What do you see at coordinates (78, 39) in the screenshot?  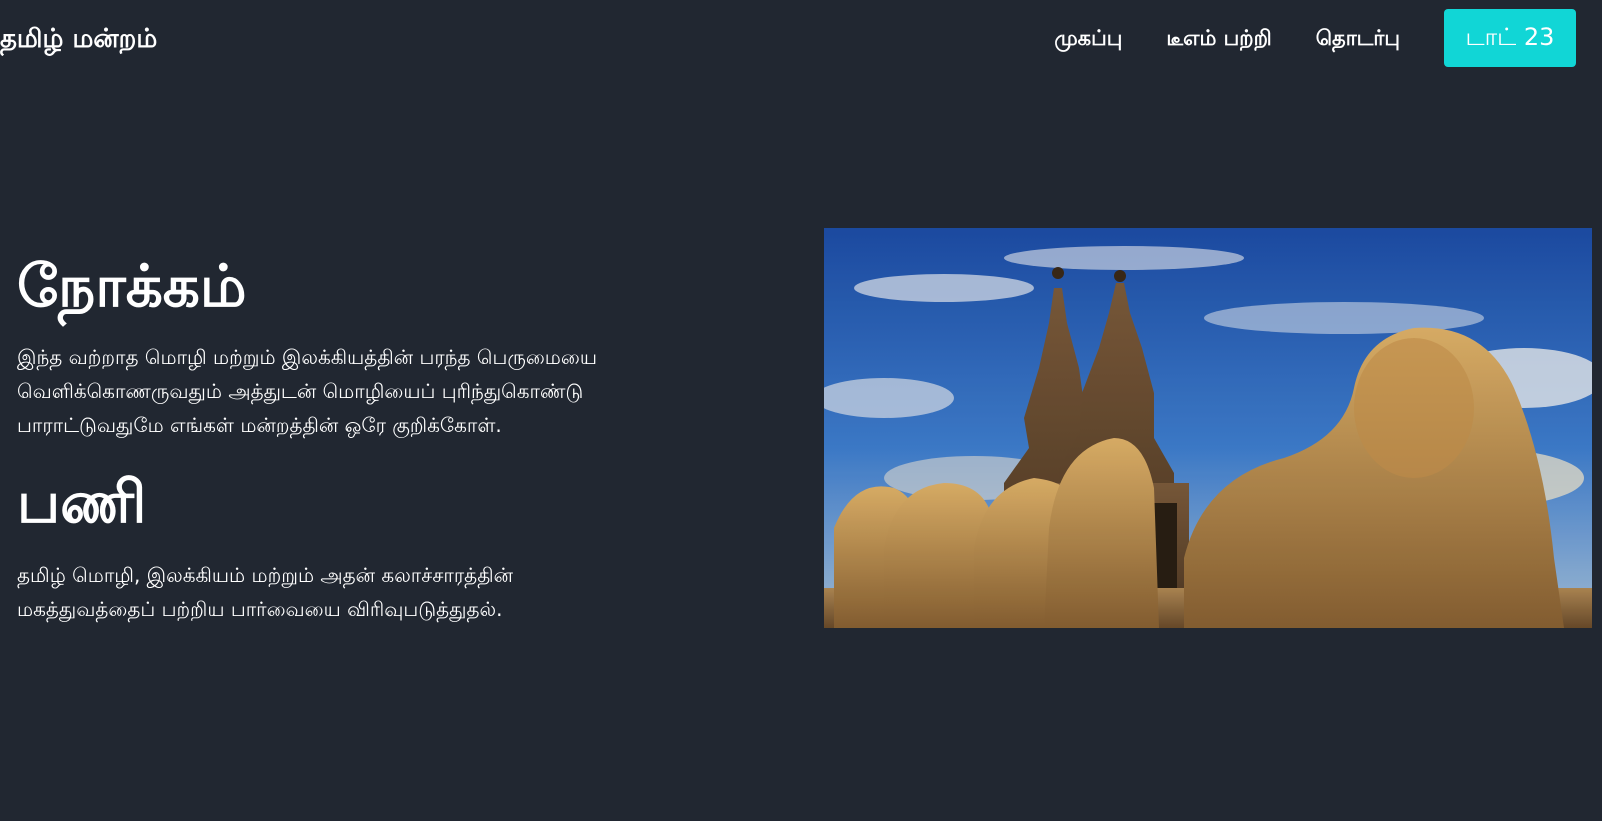 I see `site-logo: தமிழ் மன்றம்` at bounding box center [78, 39].